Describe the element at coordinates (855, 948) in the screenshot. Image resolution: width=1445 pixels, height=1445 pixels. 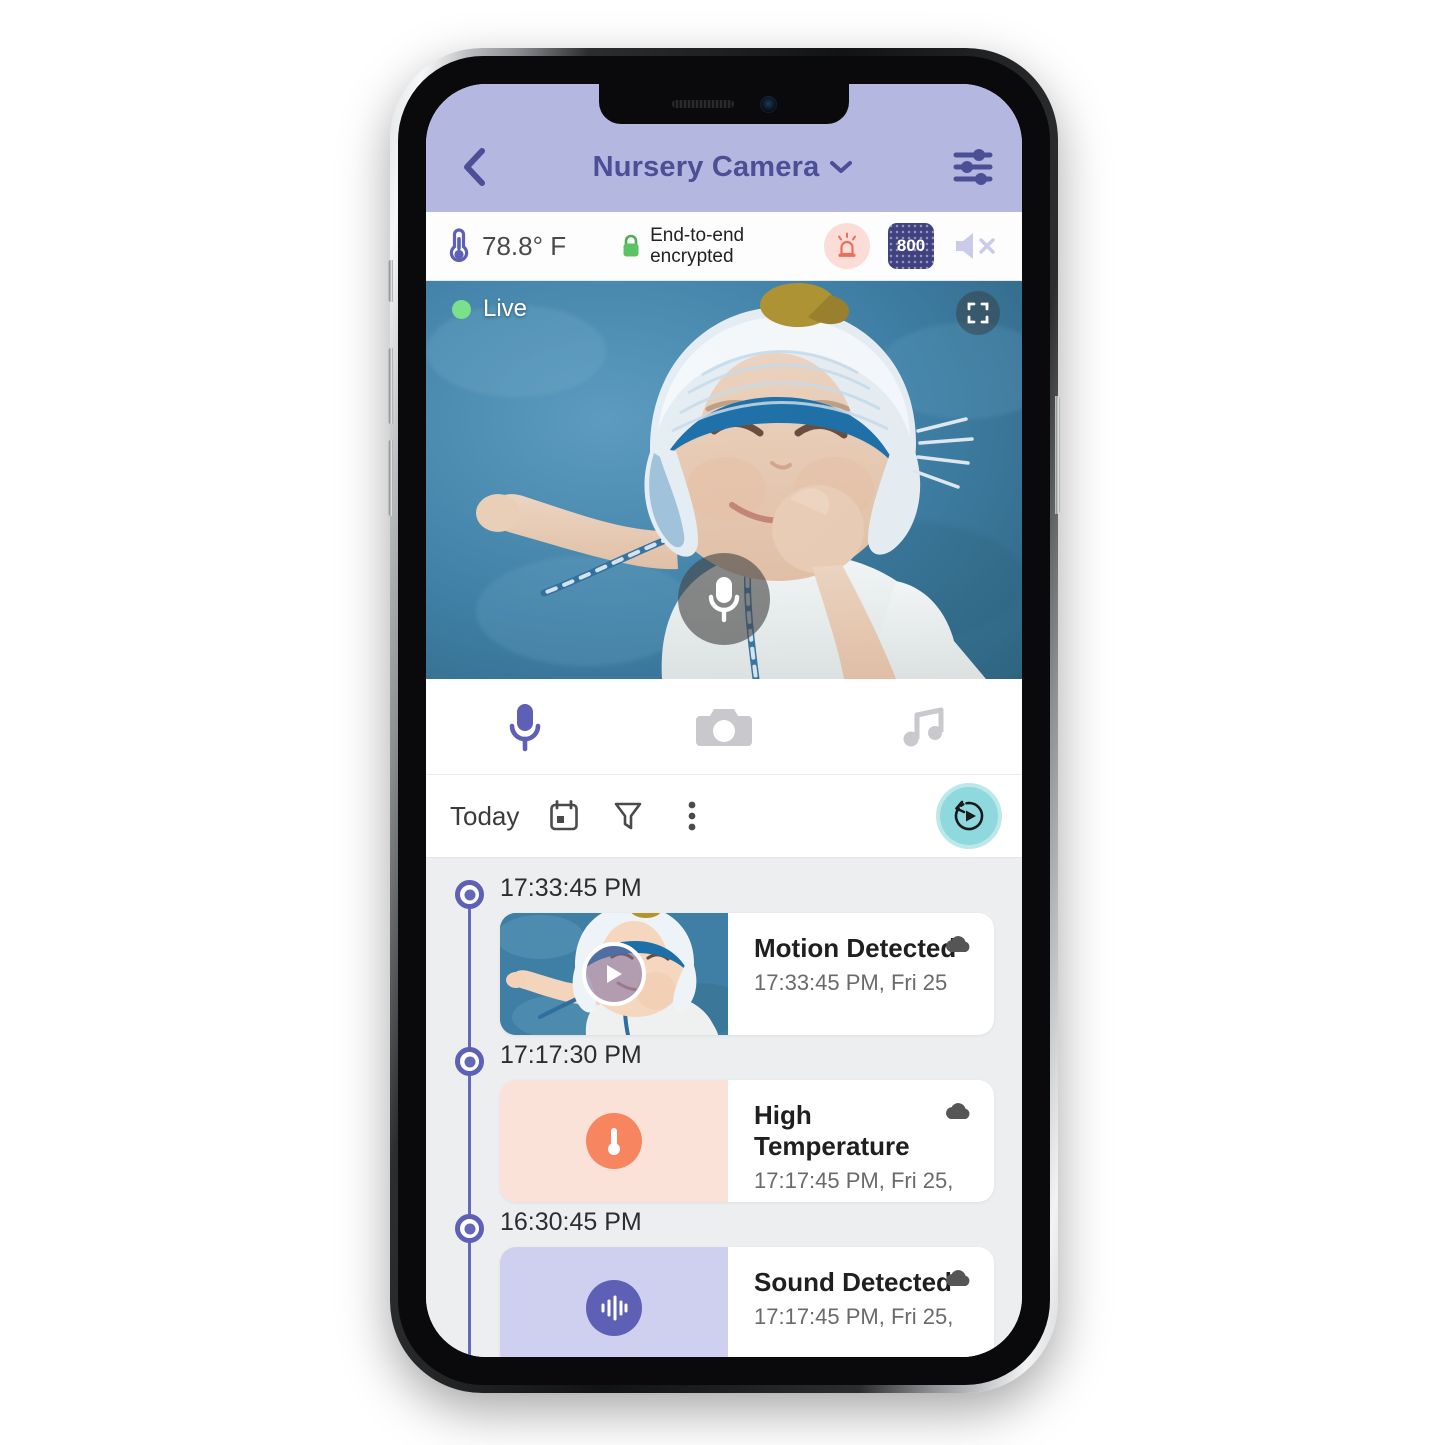
I see `event-title: Motion Detected` at that location.